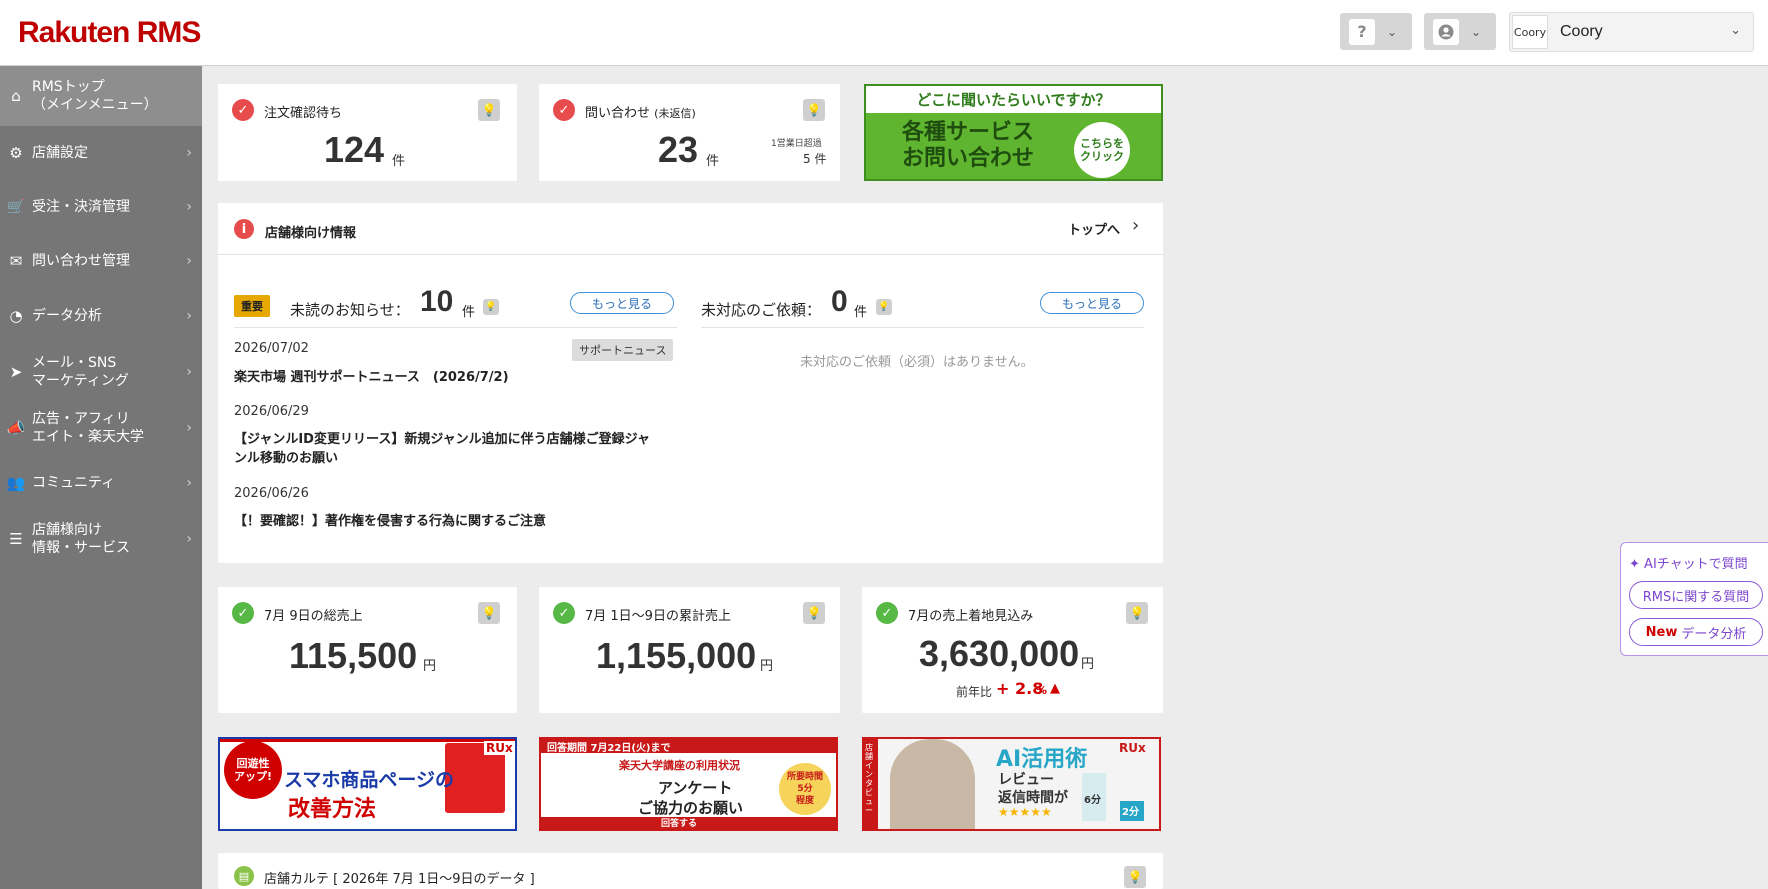 The image size is (1768, 889). I want to click on pending-count: 0, so click(839, 301).